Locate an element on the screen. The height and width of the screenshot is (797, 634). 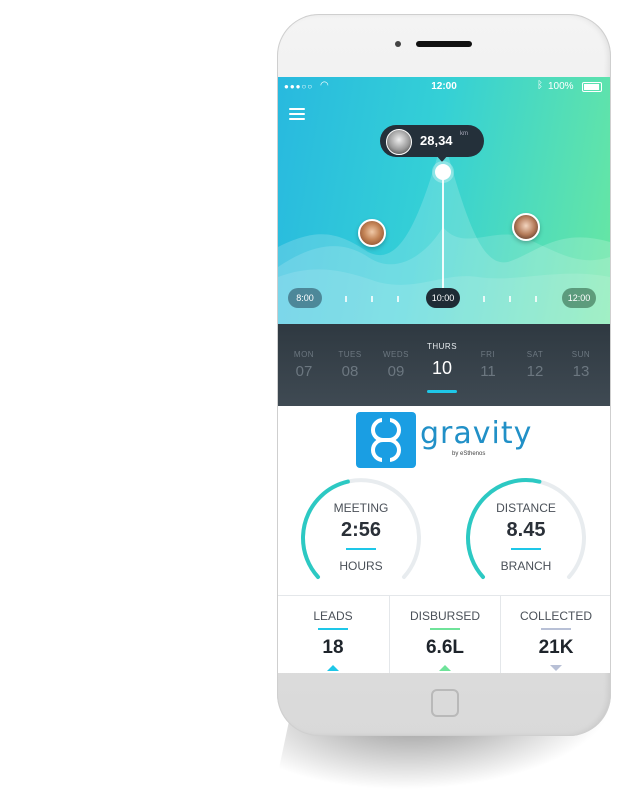
hamburger-menu-icon is located at coordinates (297, 114).